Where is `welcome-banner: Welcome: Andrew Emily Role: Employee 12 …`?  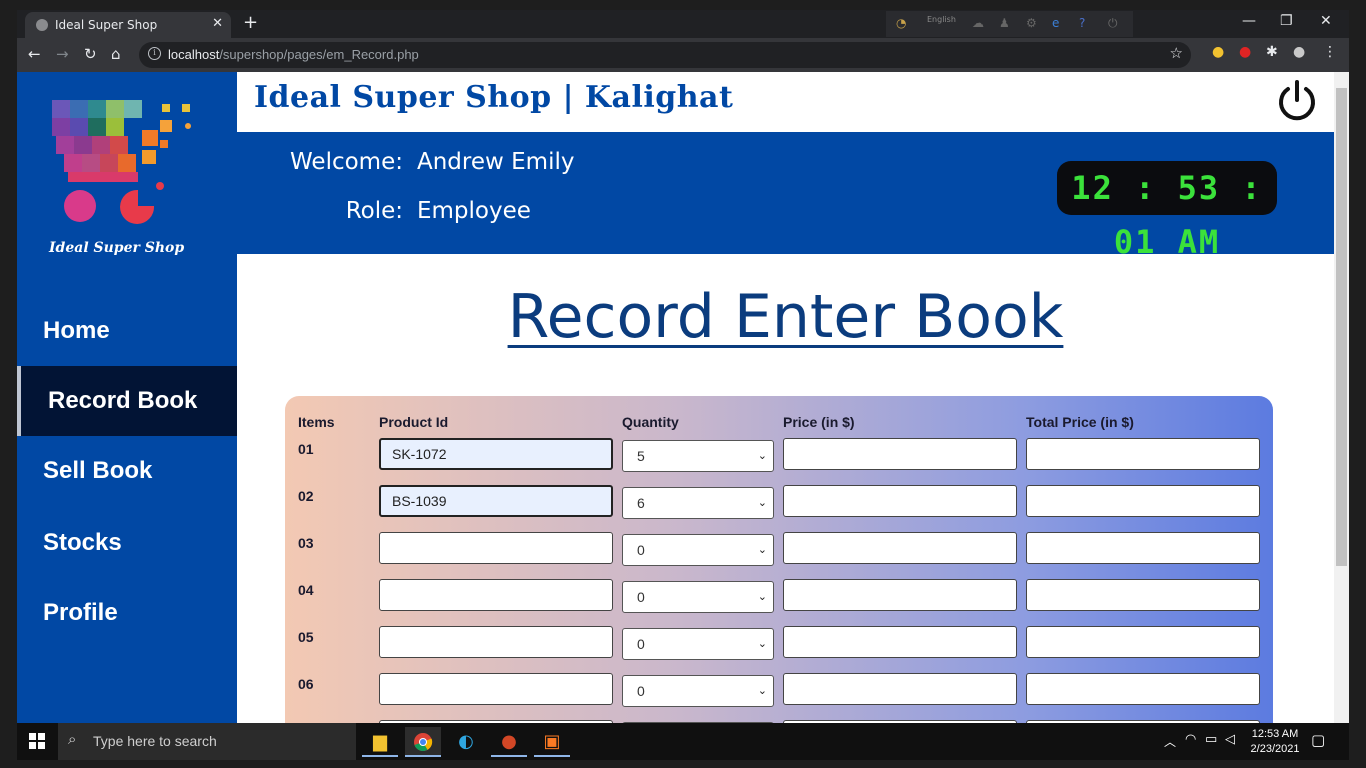
welcome-banner: Welcome: Andrew Emily Role: Employee 12 … is located at coordinates (785, 196).